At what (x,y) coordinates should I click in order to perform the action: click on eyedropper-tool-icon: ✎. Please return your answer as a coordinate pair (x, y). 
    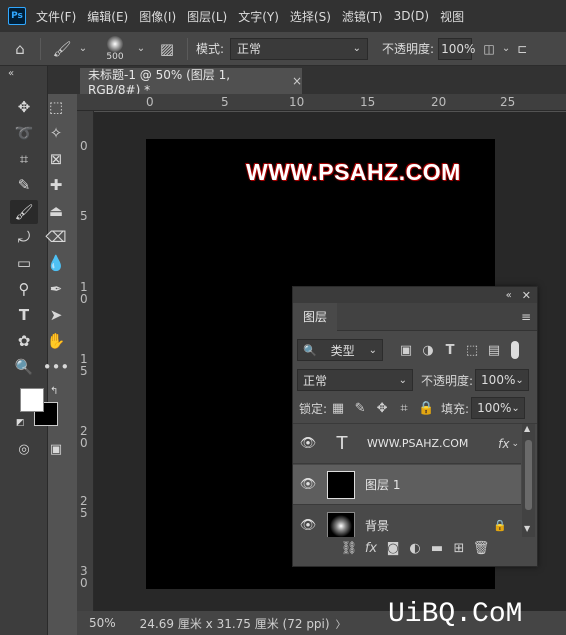
    Looking at the image, I should click on (24, 185).